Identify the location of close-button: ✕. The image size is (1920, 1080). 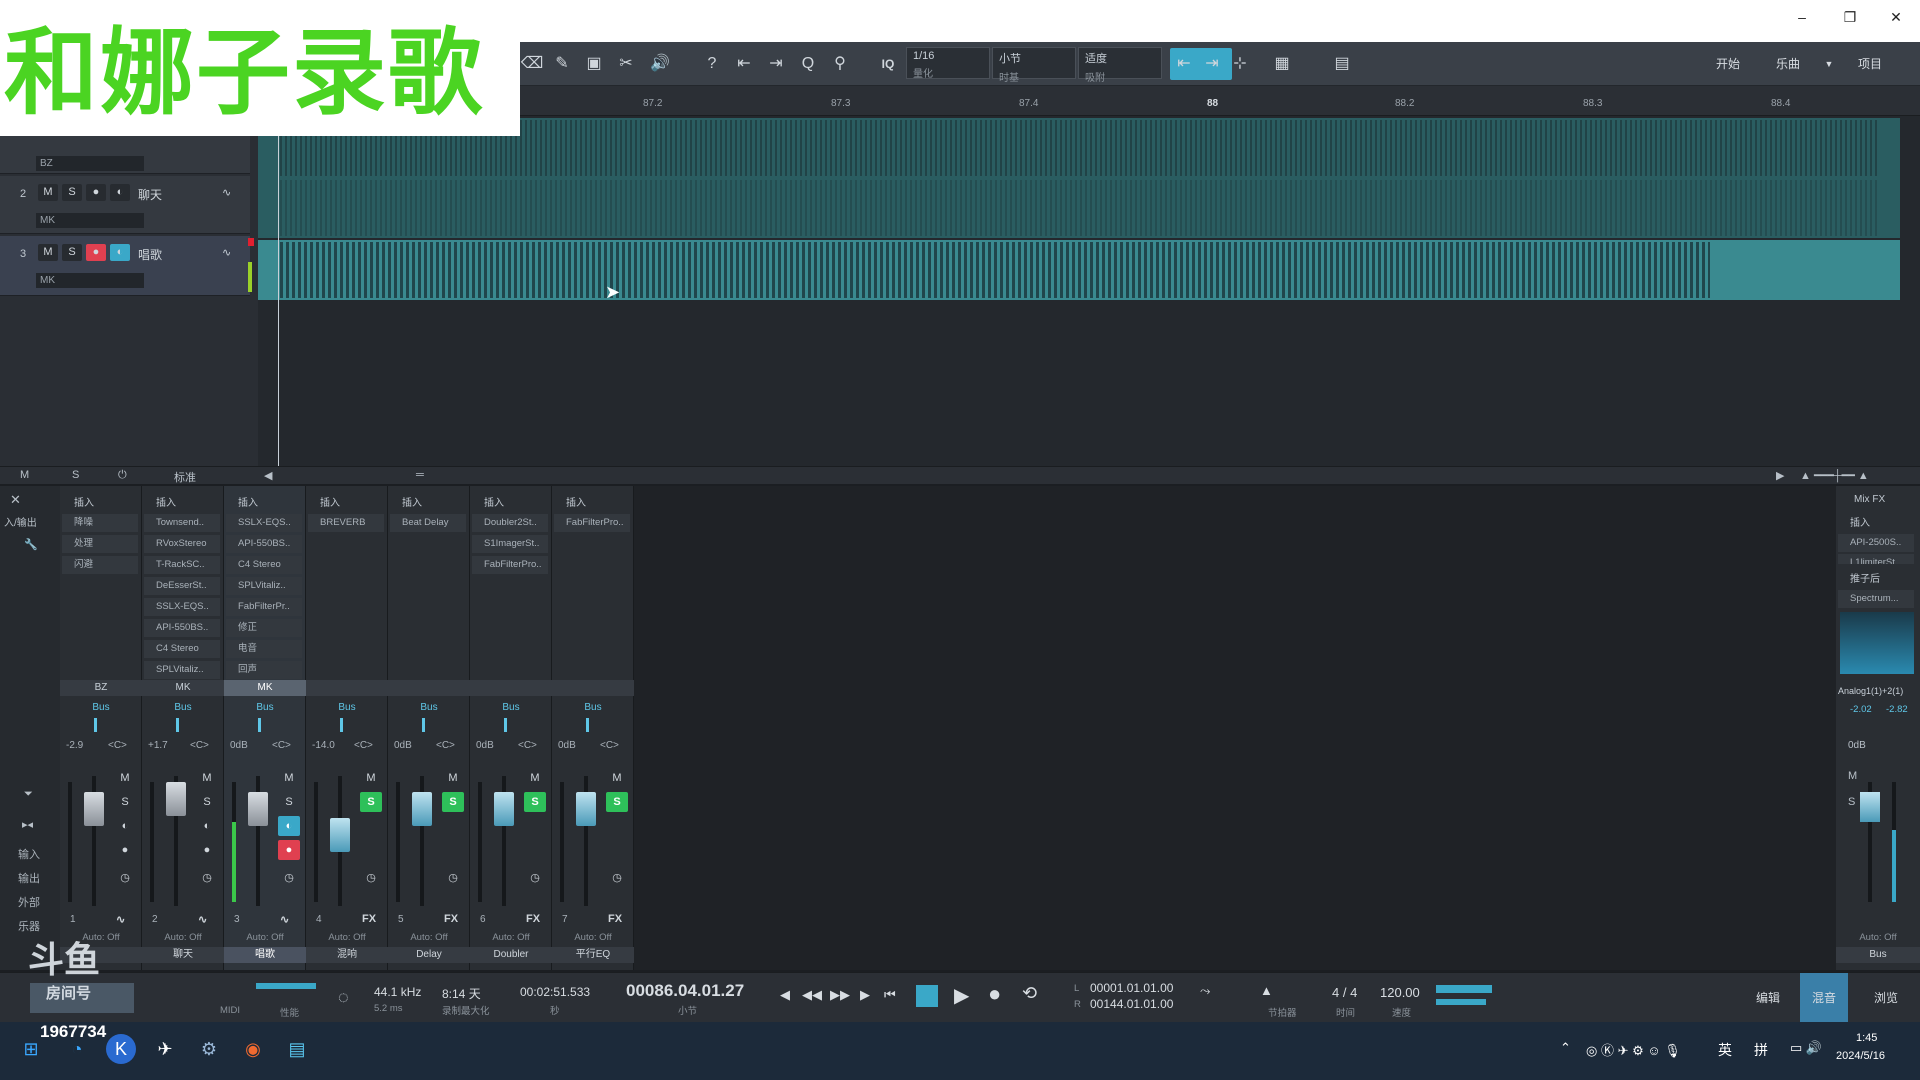
(1896, 17).